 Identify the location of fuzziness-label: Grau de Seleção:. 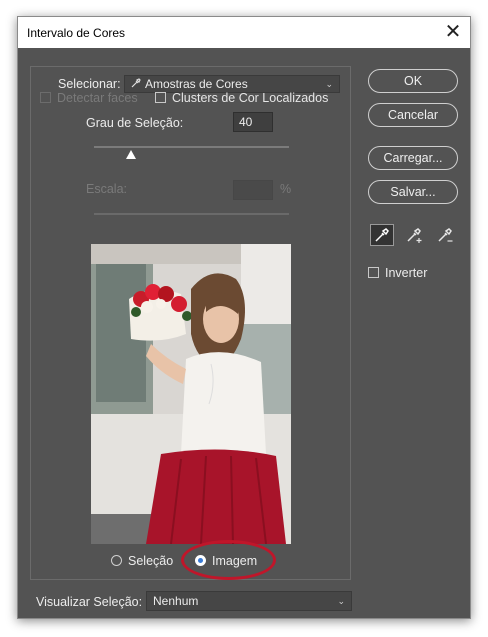
(135, 123).